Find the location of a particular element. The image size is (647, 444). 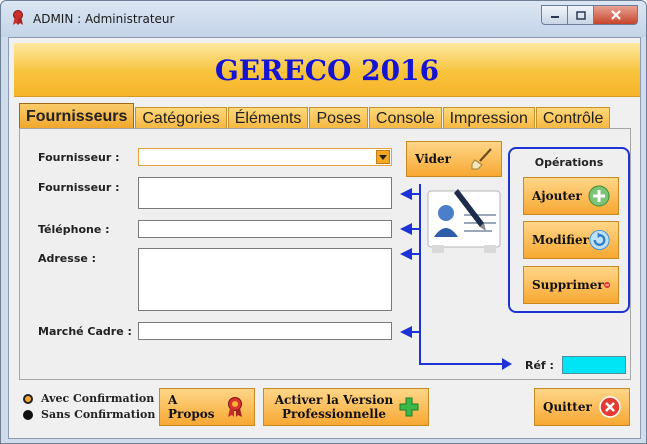

vider-button: Vider is located at coordinates (454, 159).